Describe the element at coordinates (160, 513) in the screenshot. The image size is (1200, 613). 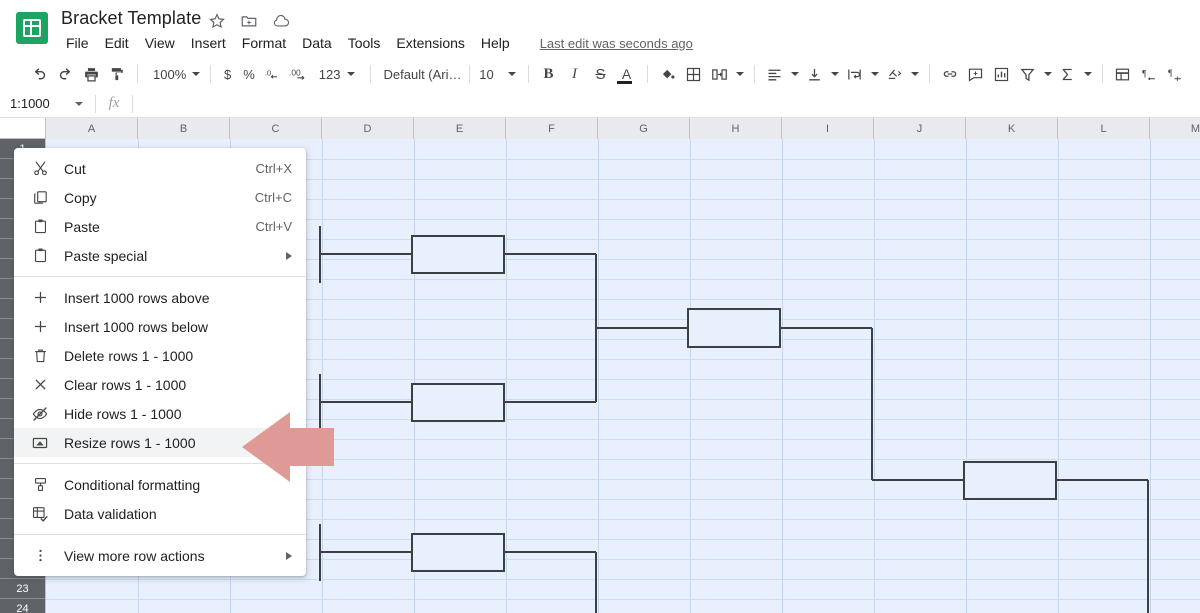
I see `context-menu-item-data-validation: Data validation` at that location.